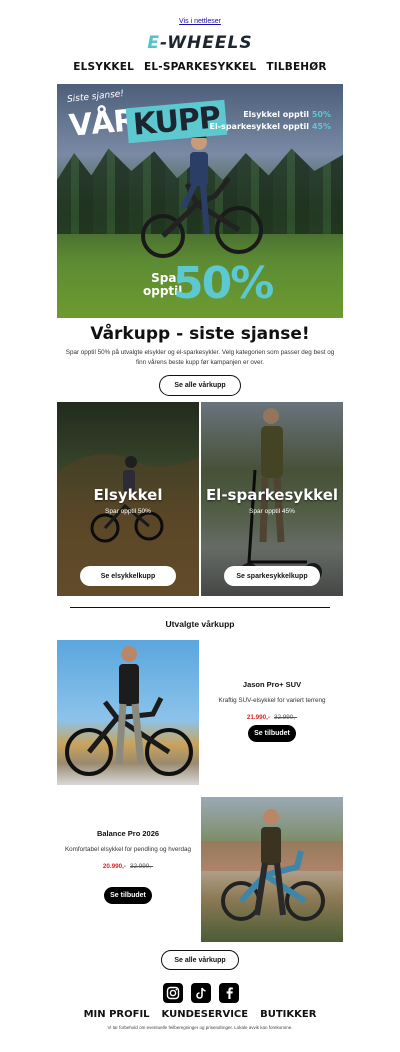  What do you see at coordinates (272, 576) in the screenshot?
I see `see-scooter-deals-button: Se sparkesykkelkupp` at bounding box center [272, 576].